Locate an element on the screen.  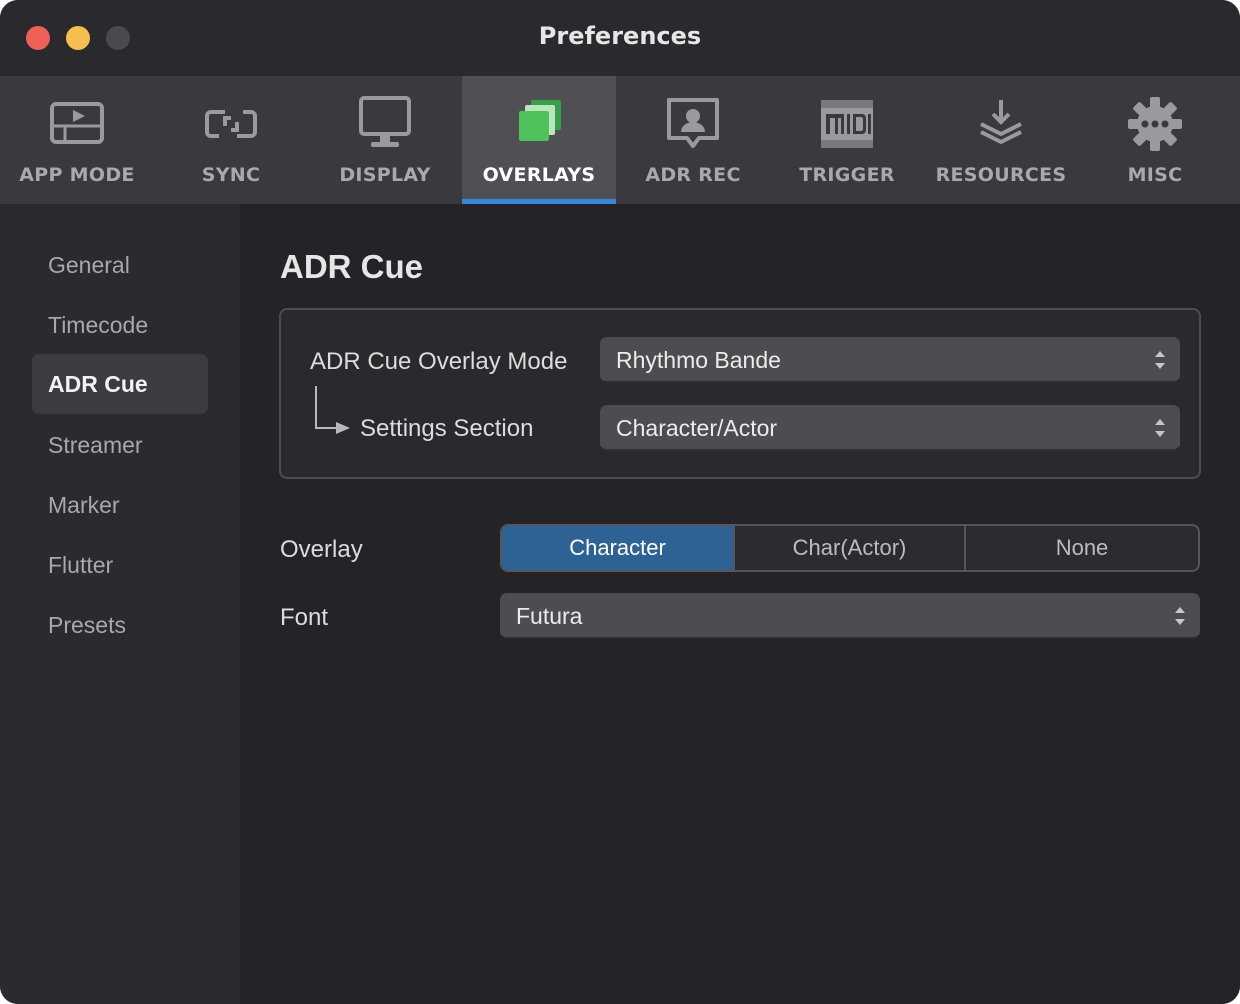
sidebar-item-streamer: Streamer is located at coordinates (120, 445).